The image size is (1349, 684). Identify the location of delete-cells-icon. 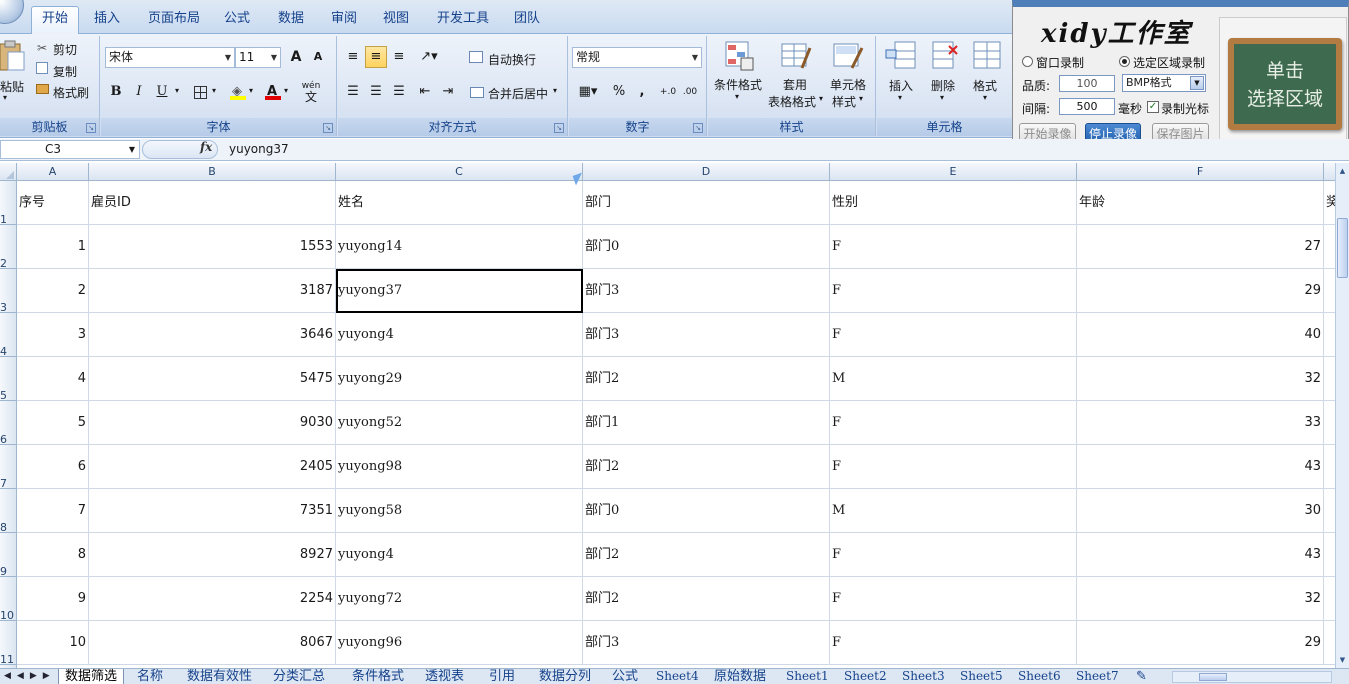
(945, 56).